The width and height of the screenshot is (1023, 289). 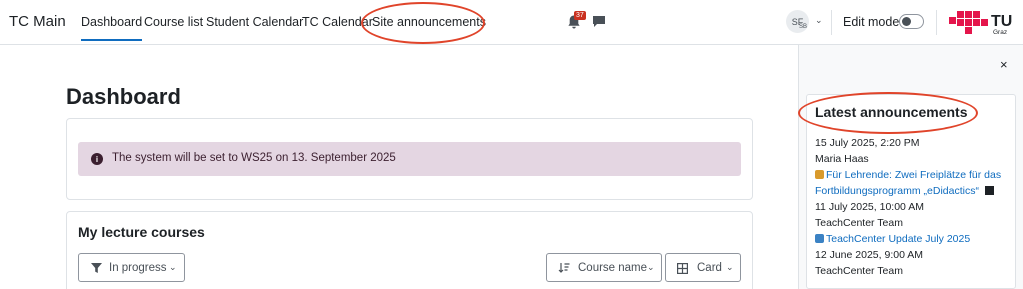 I want to click on info-icon: i, so click(x=97, y=159).